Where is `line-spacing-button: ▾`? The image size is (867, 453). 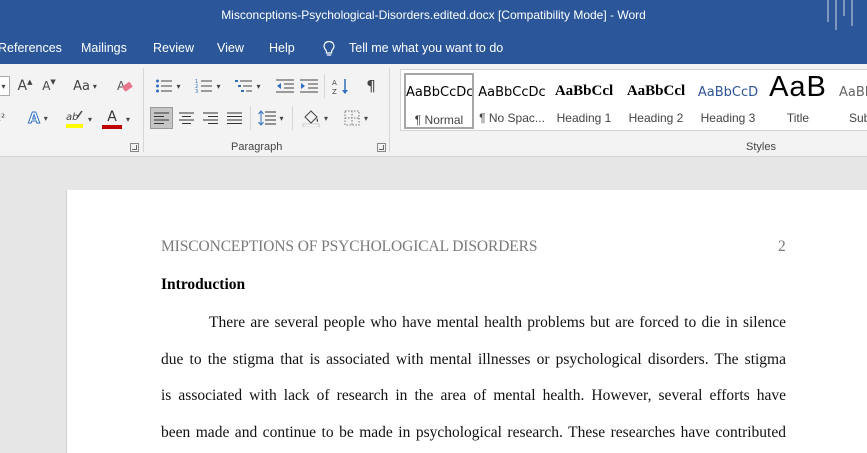
line-spacing-button: ▾ is located at coordinates (271, 118).